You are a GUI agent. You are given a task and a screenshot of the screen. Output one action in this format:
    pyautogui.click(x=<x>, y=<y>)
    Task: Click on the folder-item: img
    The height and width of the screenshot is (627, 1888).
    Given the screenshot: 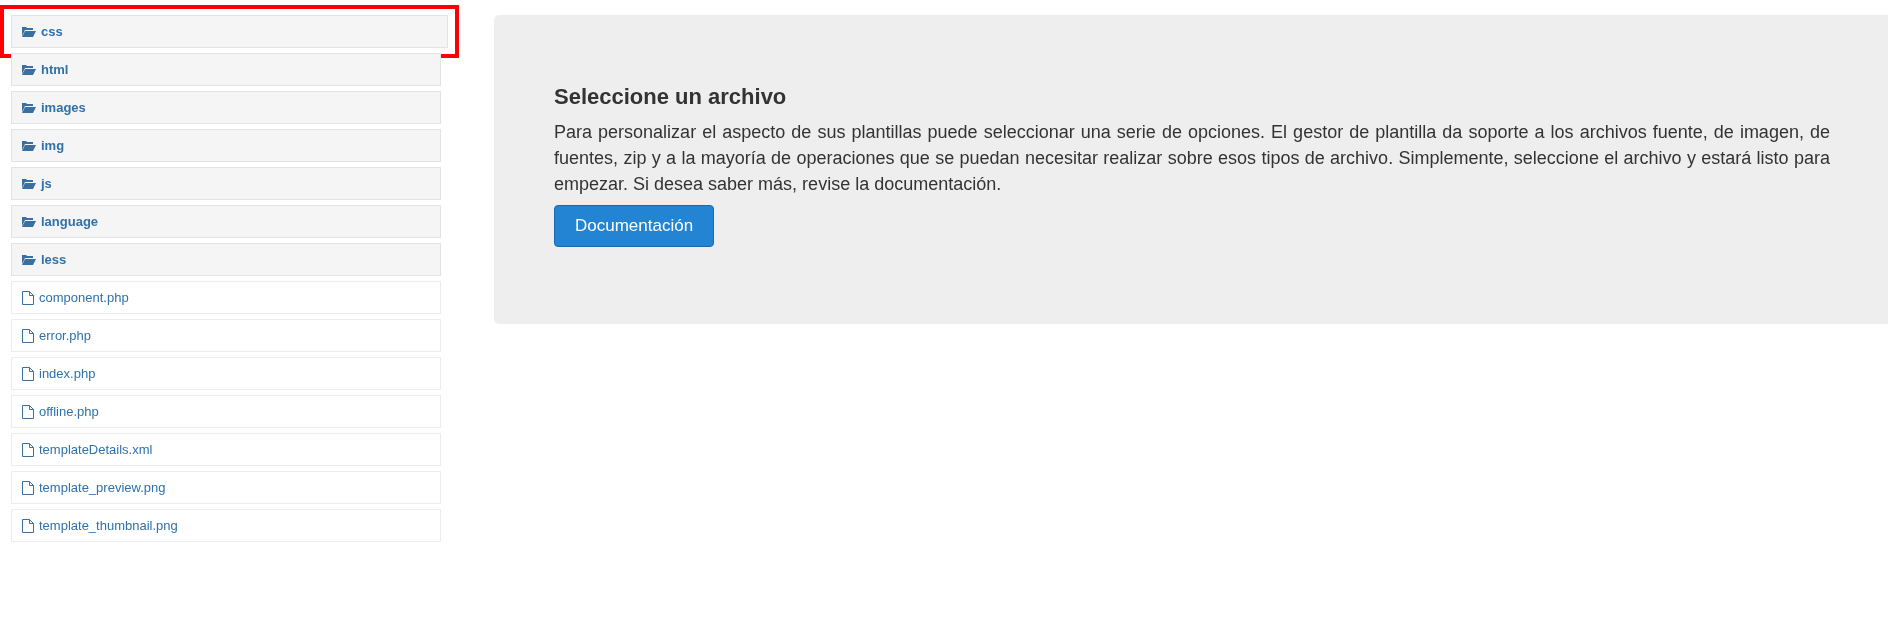 What is the action you would take?
    pyautogui.click(x=226, y=145)
    